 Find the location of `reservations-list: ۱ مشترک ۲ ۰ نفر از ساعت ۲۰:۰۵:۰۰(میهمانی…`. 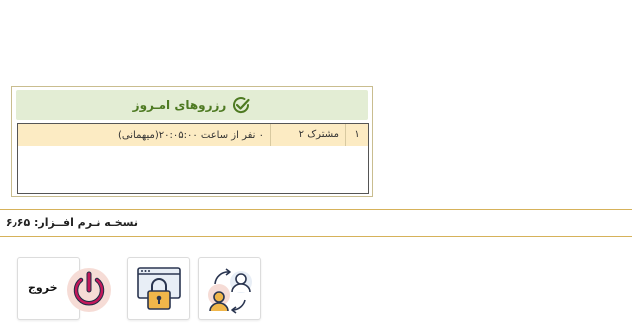

reservations-list: ۱ مشترک ۲ ۰ نفر از ساعت ۲۰:۰۵:۰۰(میهمانی… is located at coordinates (193, 158).